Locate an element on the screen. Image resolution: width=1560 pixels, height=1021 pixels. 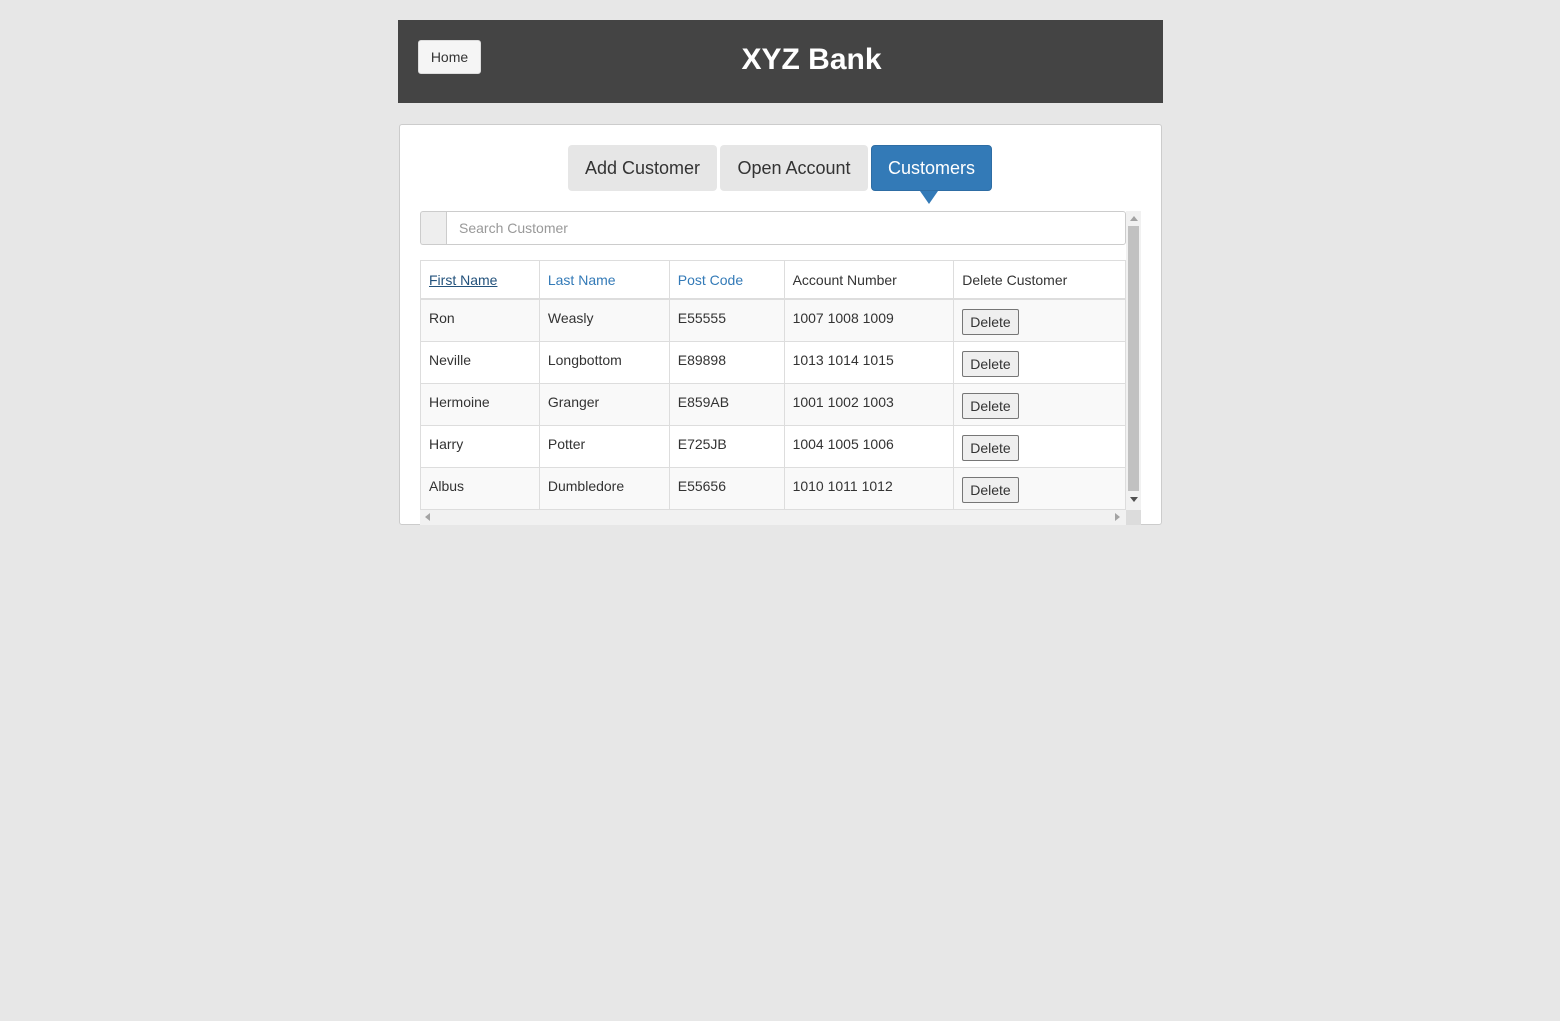
cell-last-name: Longbottom is located at coordinates (604, 362).